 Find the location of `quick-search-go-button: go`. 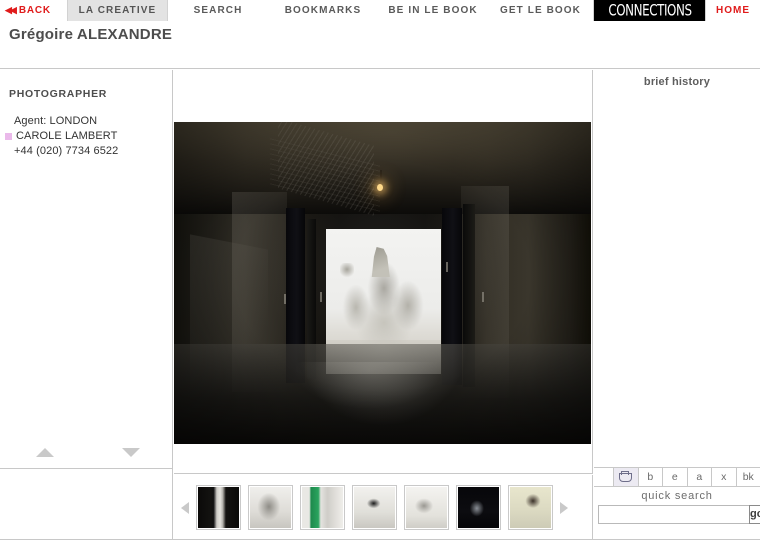

quick-search-go-button: go is located at coordinates (754, 514).